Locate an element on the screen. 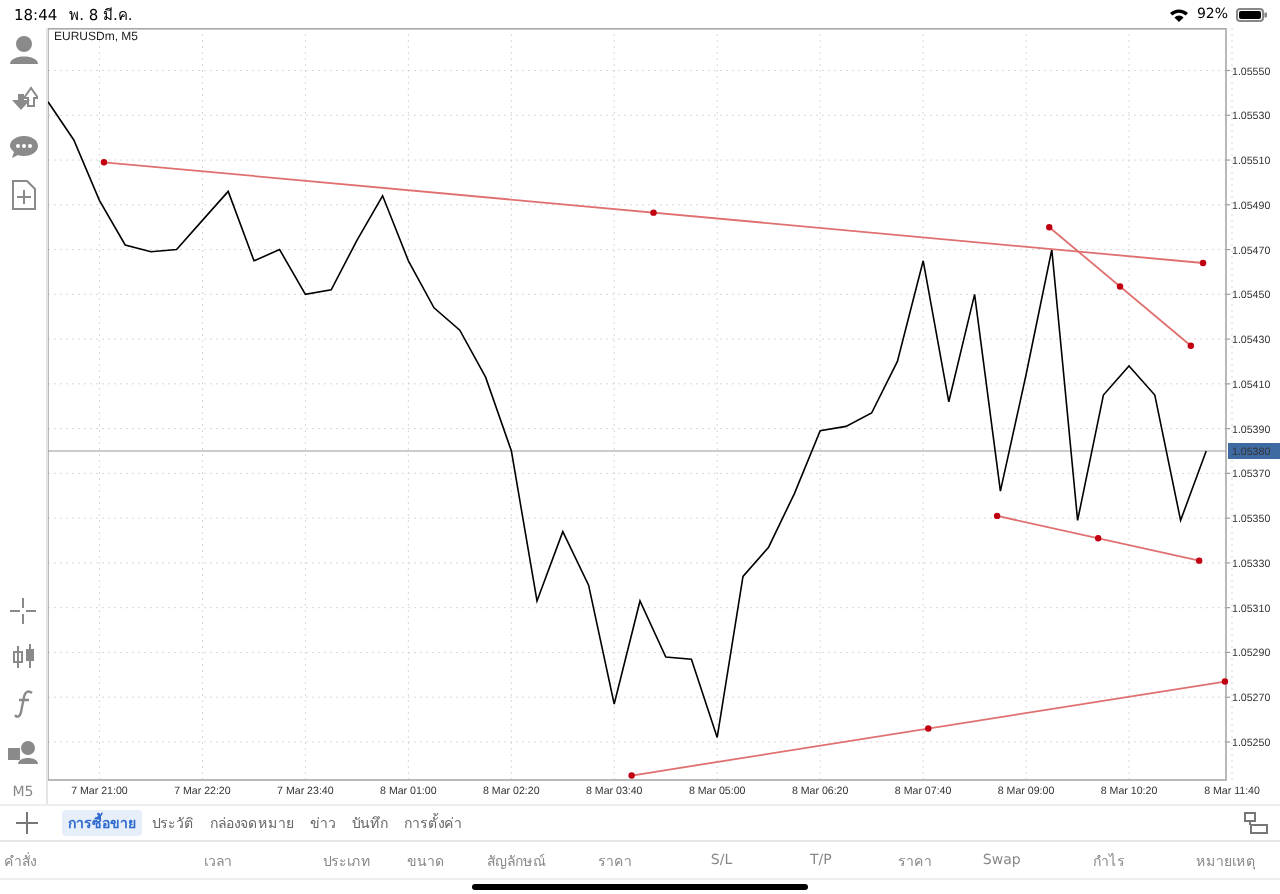 The image size is (1280, 894). battery-icon is located at coordinates (1252, 14).